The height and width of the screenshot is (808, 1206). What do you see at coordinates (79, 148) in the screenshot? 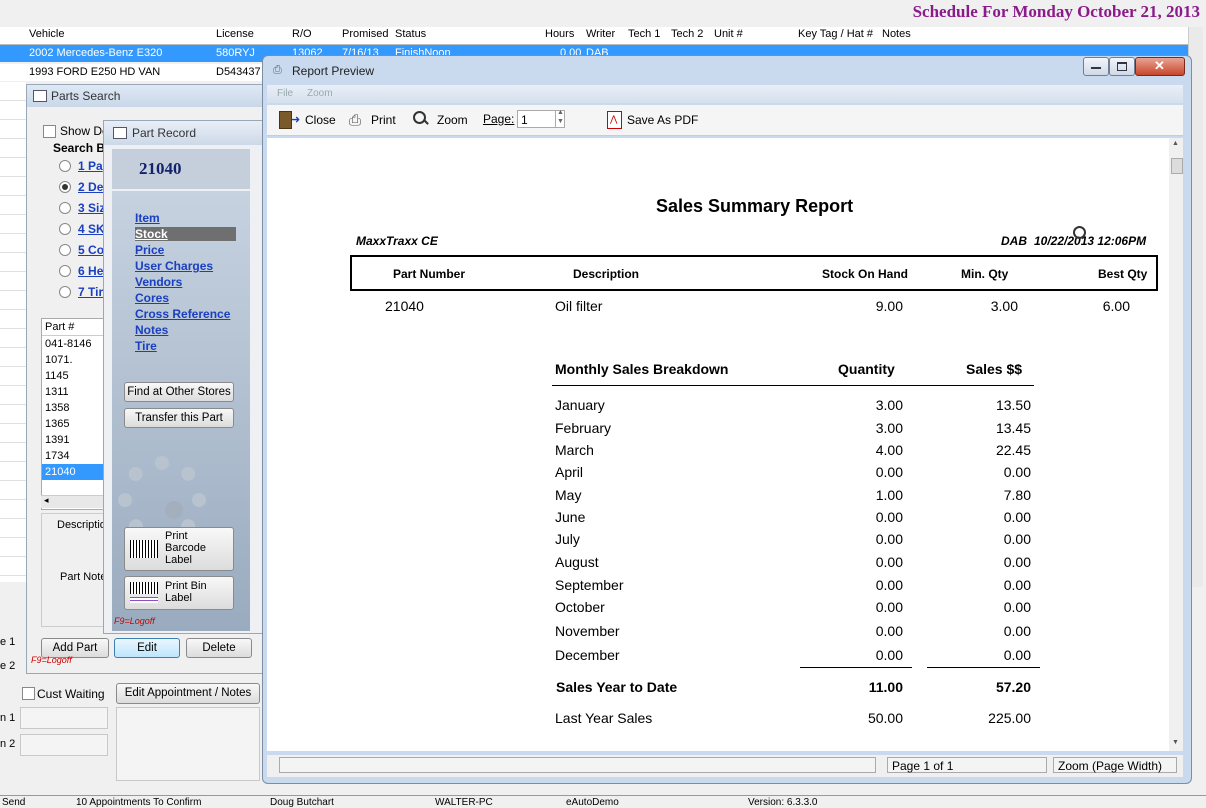
I see `search-by-label: Search B` at bounding box center [79, 148].